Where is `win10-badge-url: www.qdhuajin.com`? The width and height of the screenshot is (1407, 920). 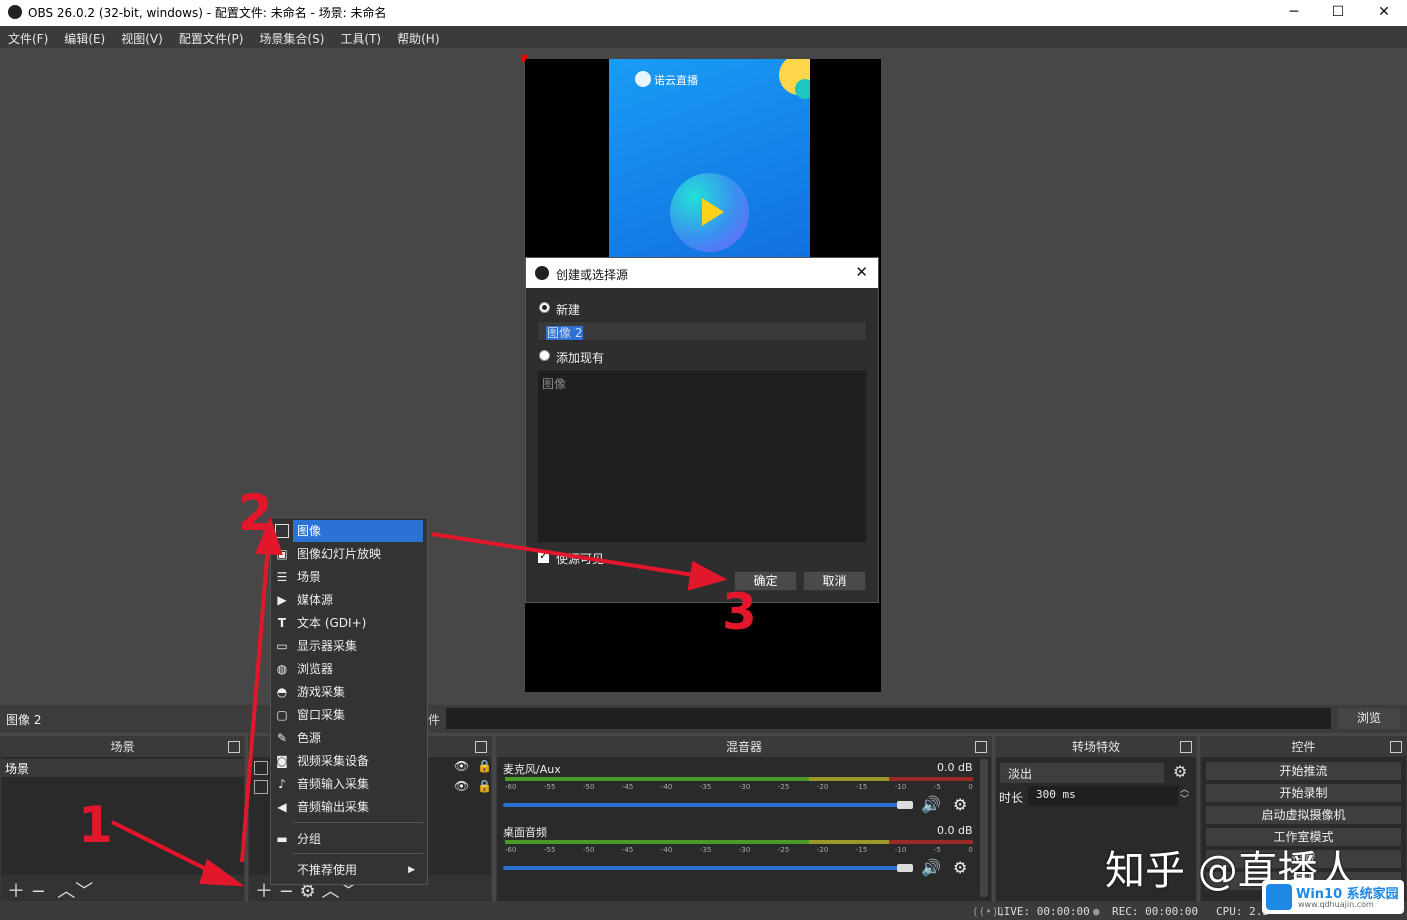 win10-badge-url: www.qdhuajin.com is located at coordinates (1336, 904).